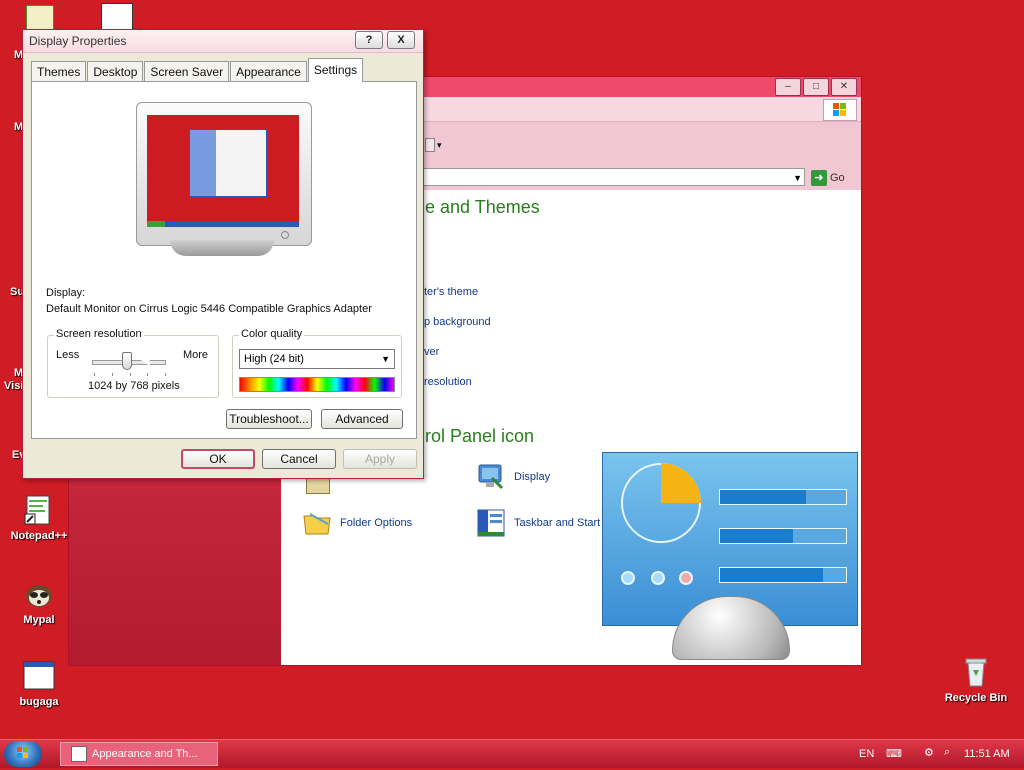 Image resolution: width=1024 pixels, height=770 pixels. I want to click on address-input: ▼, so click(607, 177).